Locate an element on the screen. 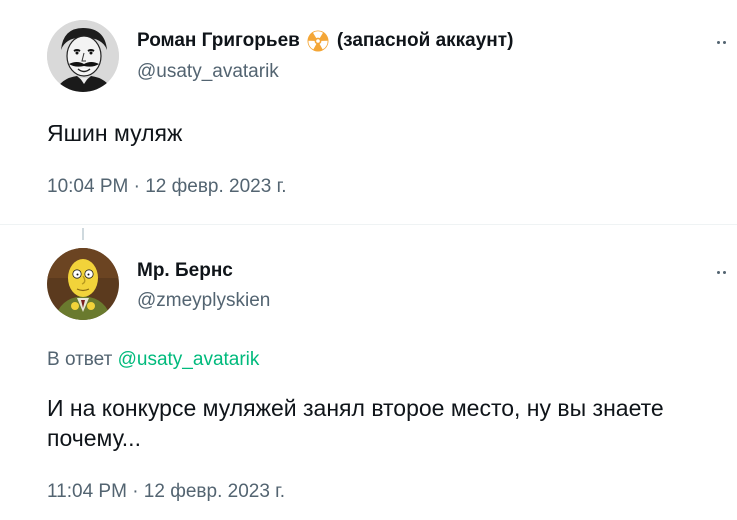 The width and height of the screenshot is (737, 520). radioactive-icon is located at coordinates (318, 41).